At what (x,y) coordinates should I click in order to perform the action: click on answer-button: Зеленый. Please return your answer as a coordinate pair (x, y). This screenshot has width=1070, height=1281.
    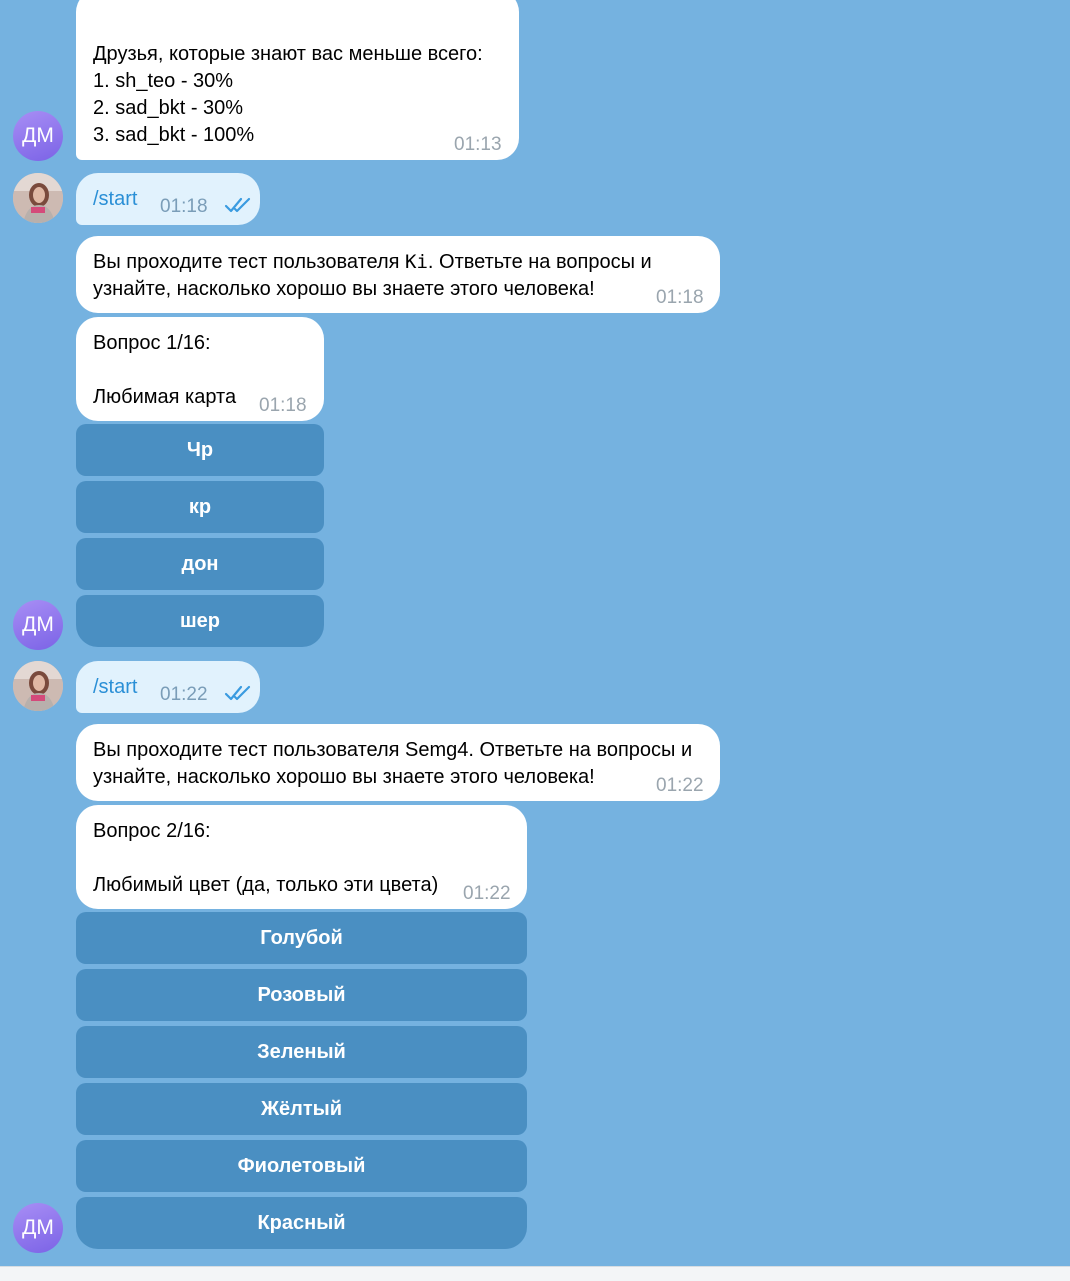
    Looking at the image, I should click on (301, 1052).